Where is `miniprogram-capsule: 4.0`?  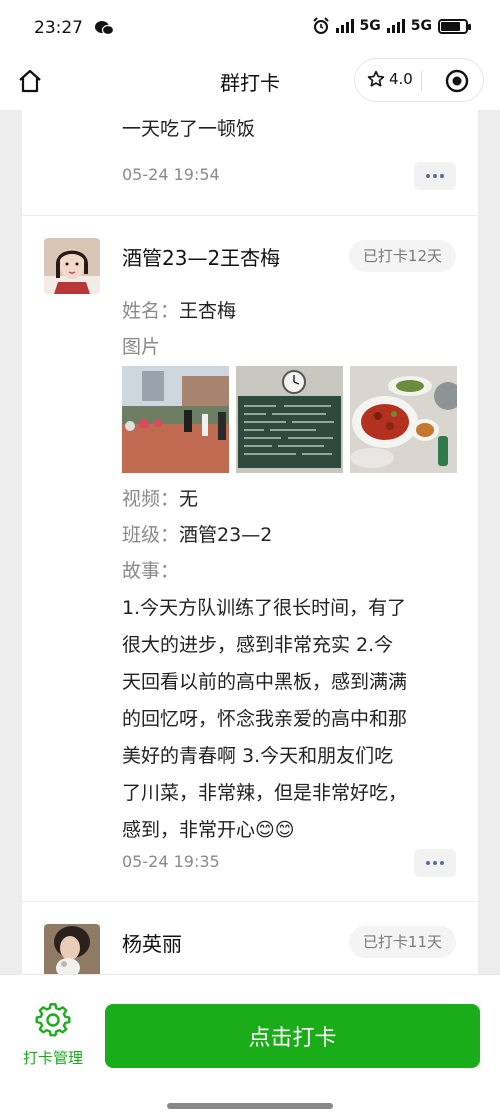
miniprogram-capsule: 4.0 is located at coordinates (419, 80).